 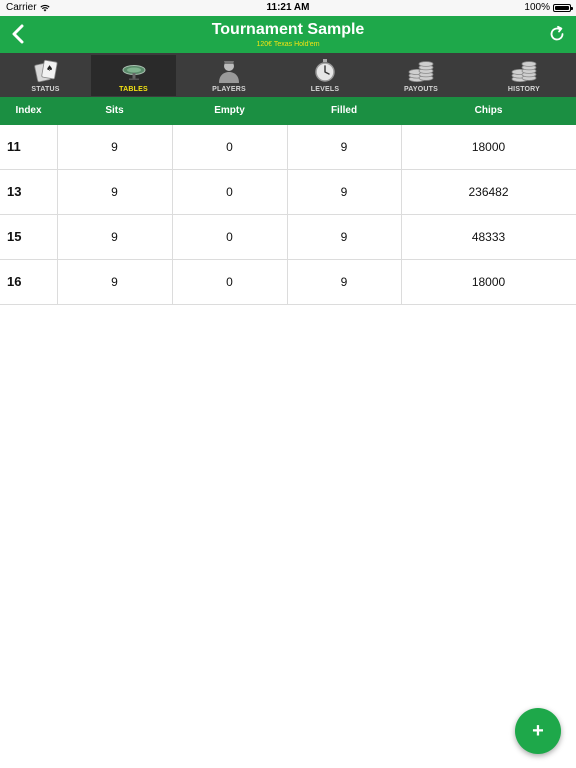 What do you see at coordinates (45, 89) in the screenshot?
I see `tab-label: STATUS` at bounding box center [45, 89].